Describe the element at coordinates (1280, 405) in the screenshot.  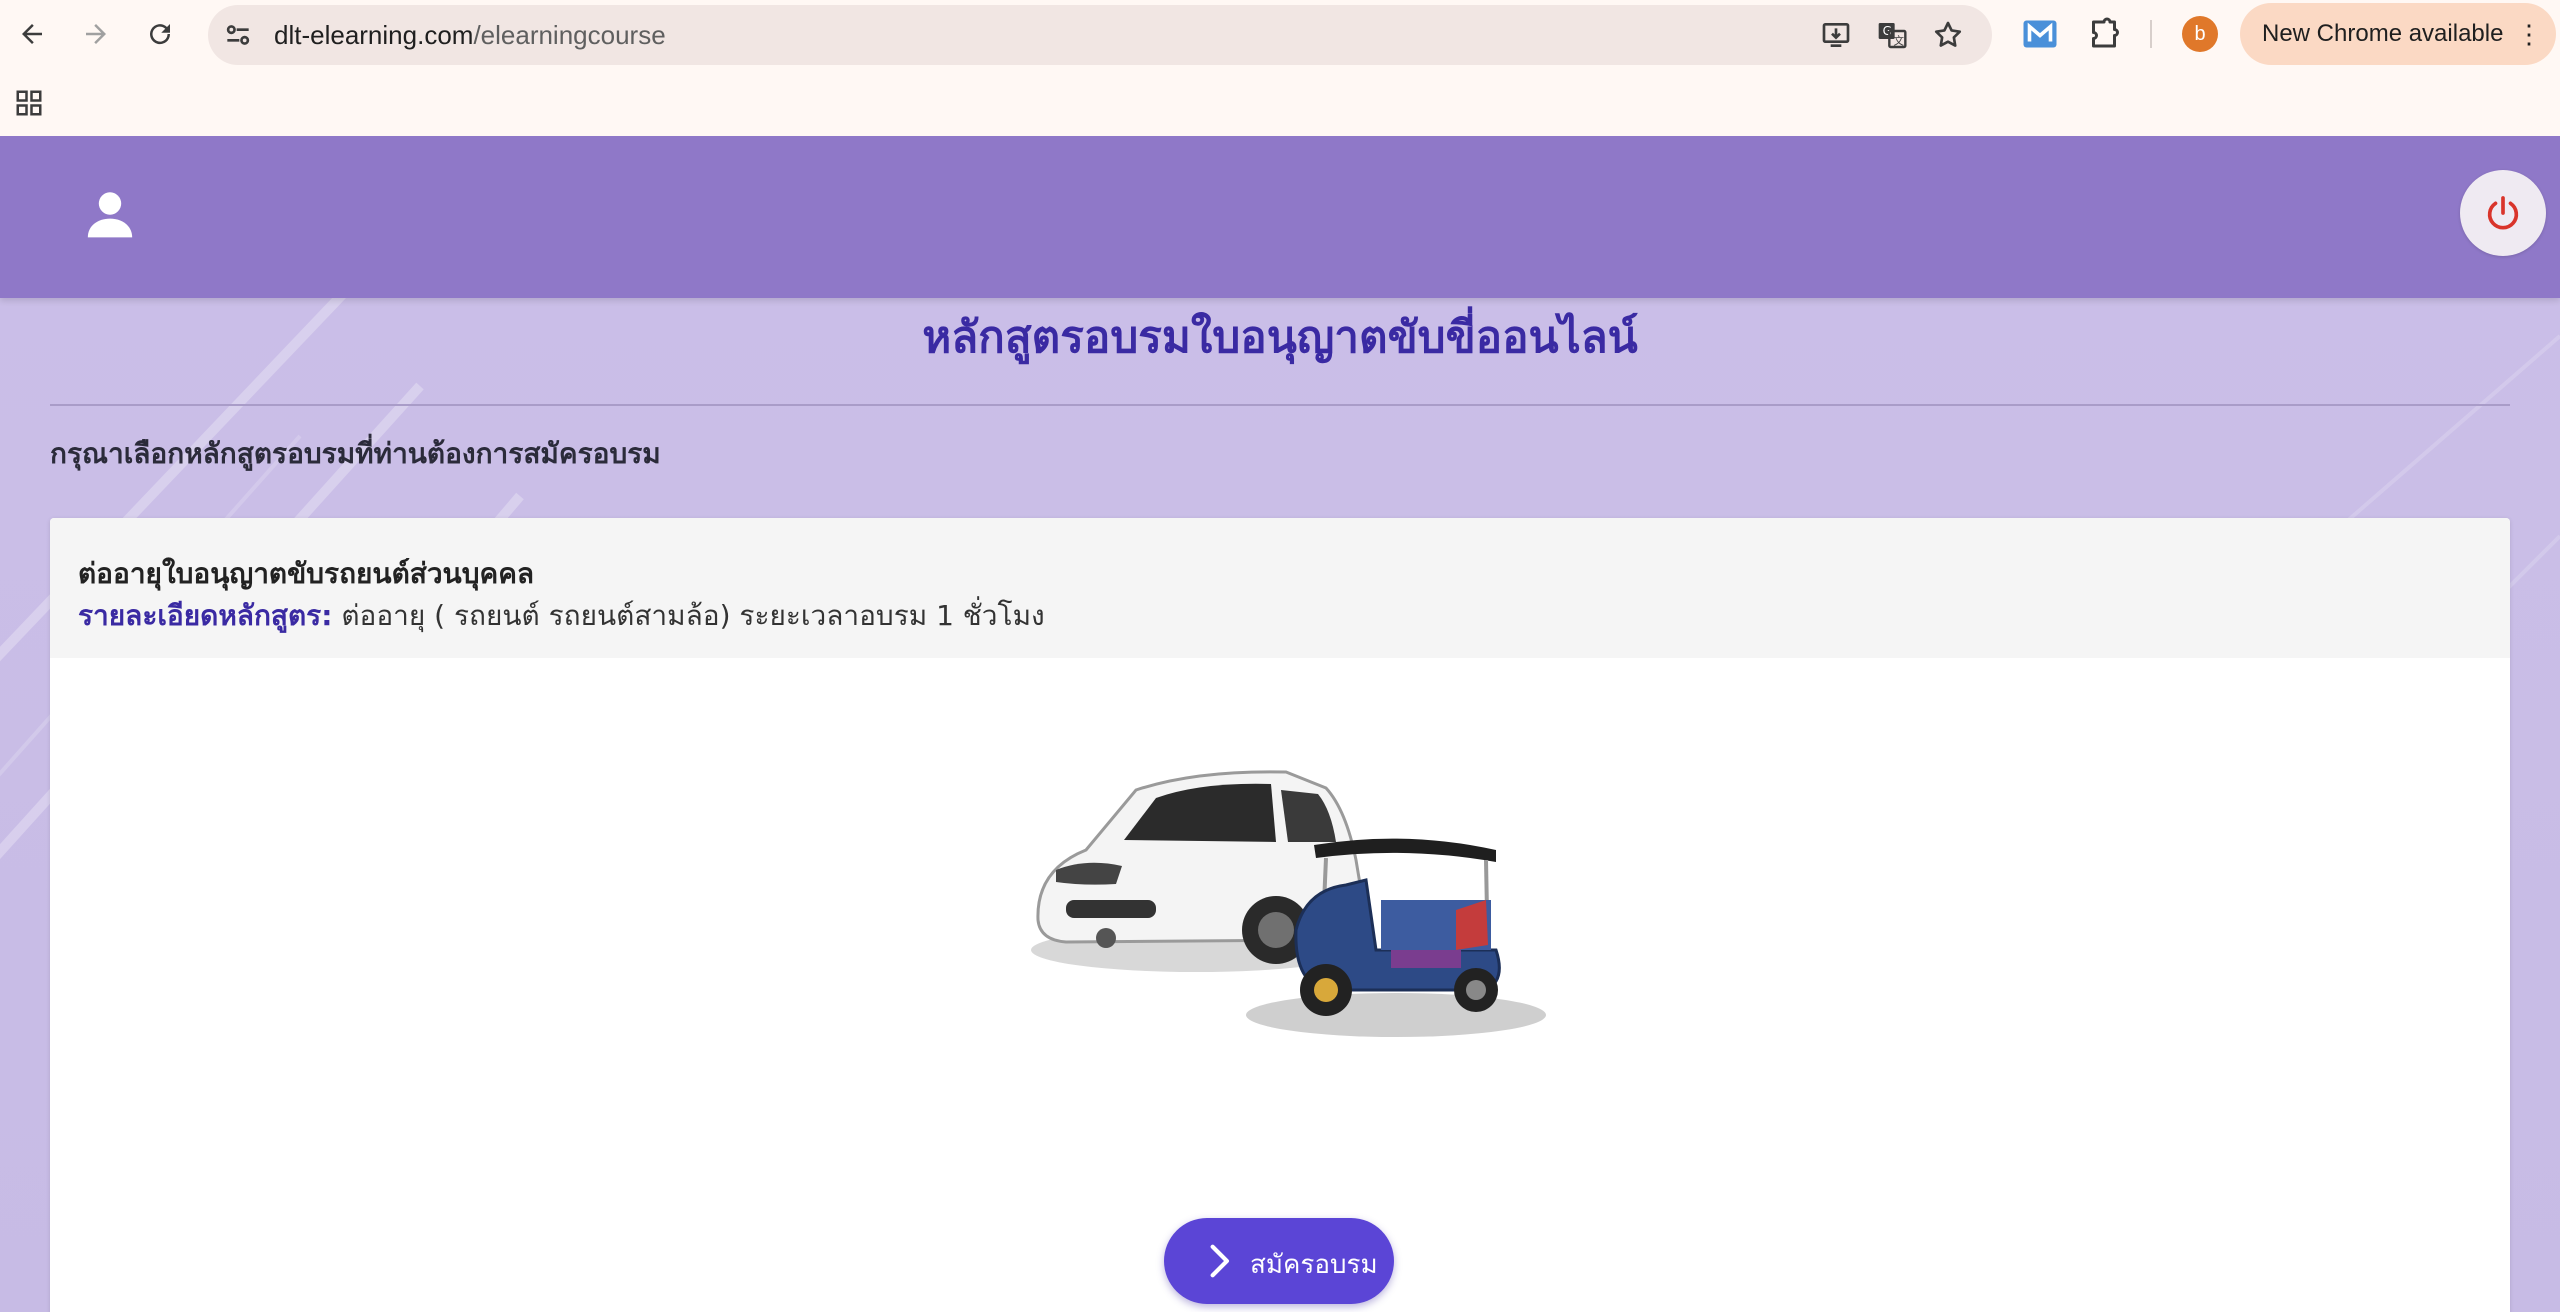
I see `title-divider` at that location.